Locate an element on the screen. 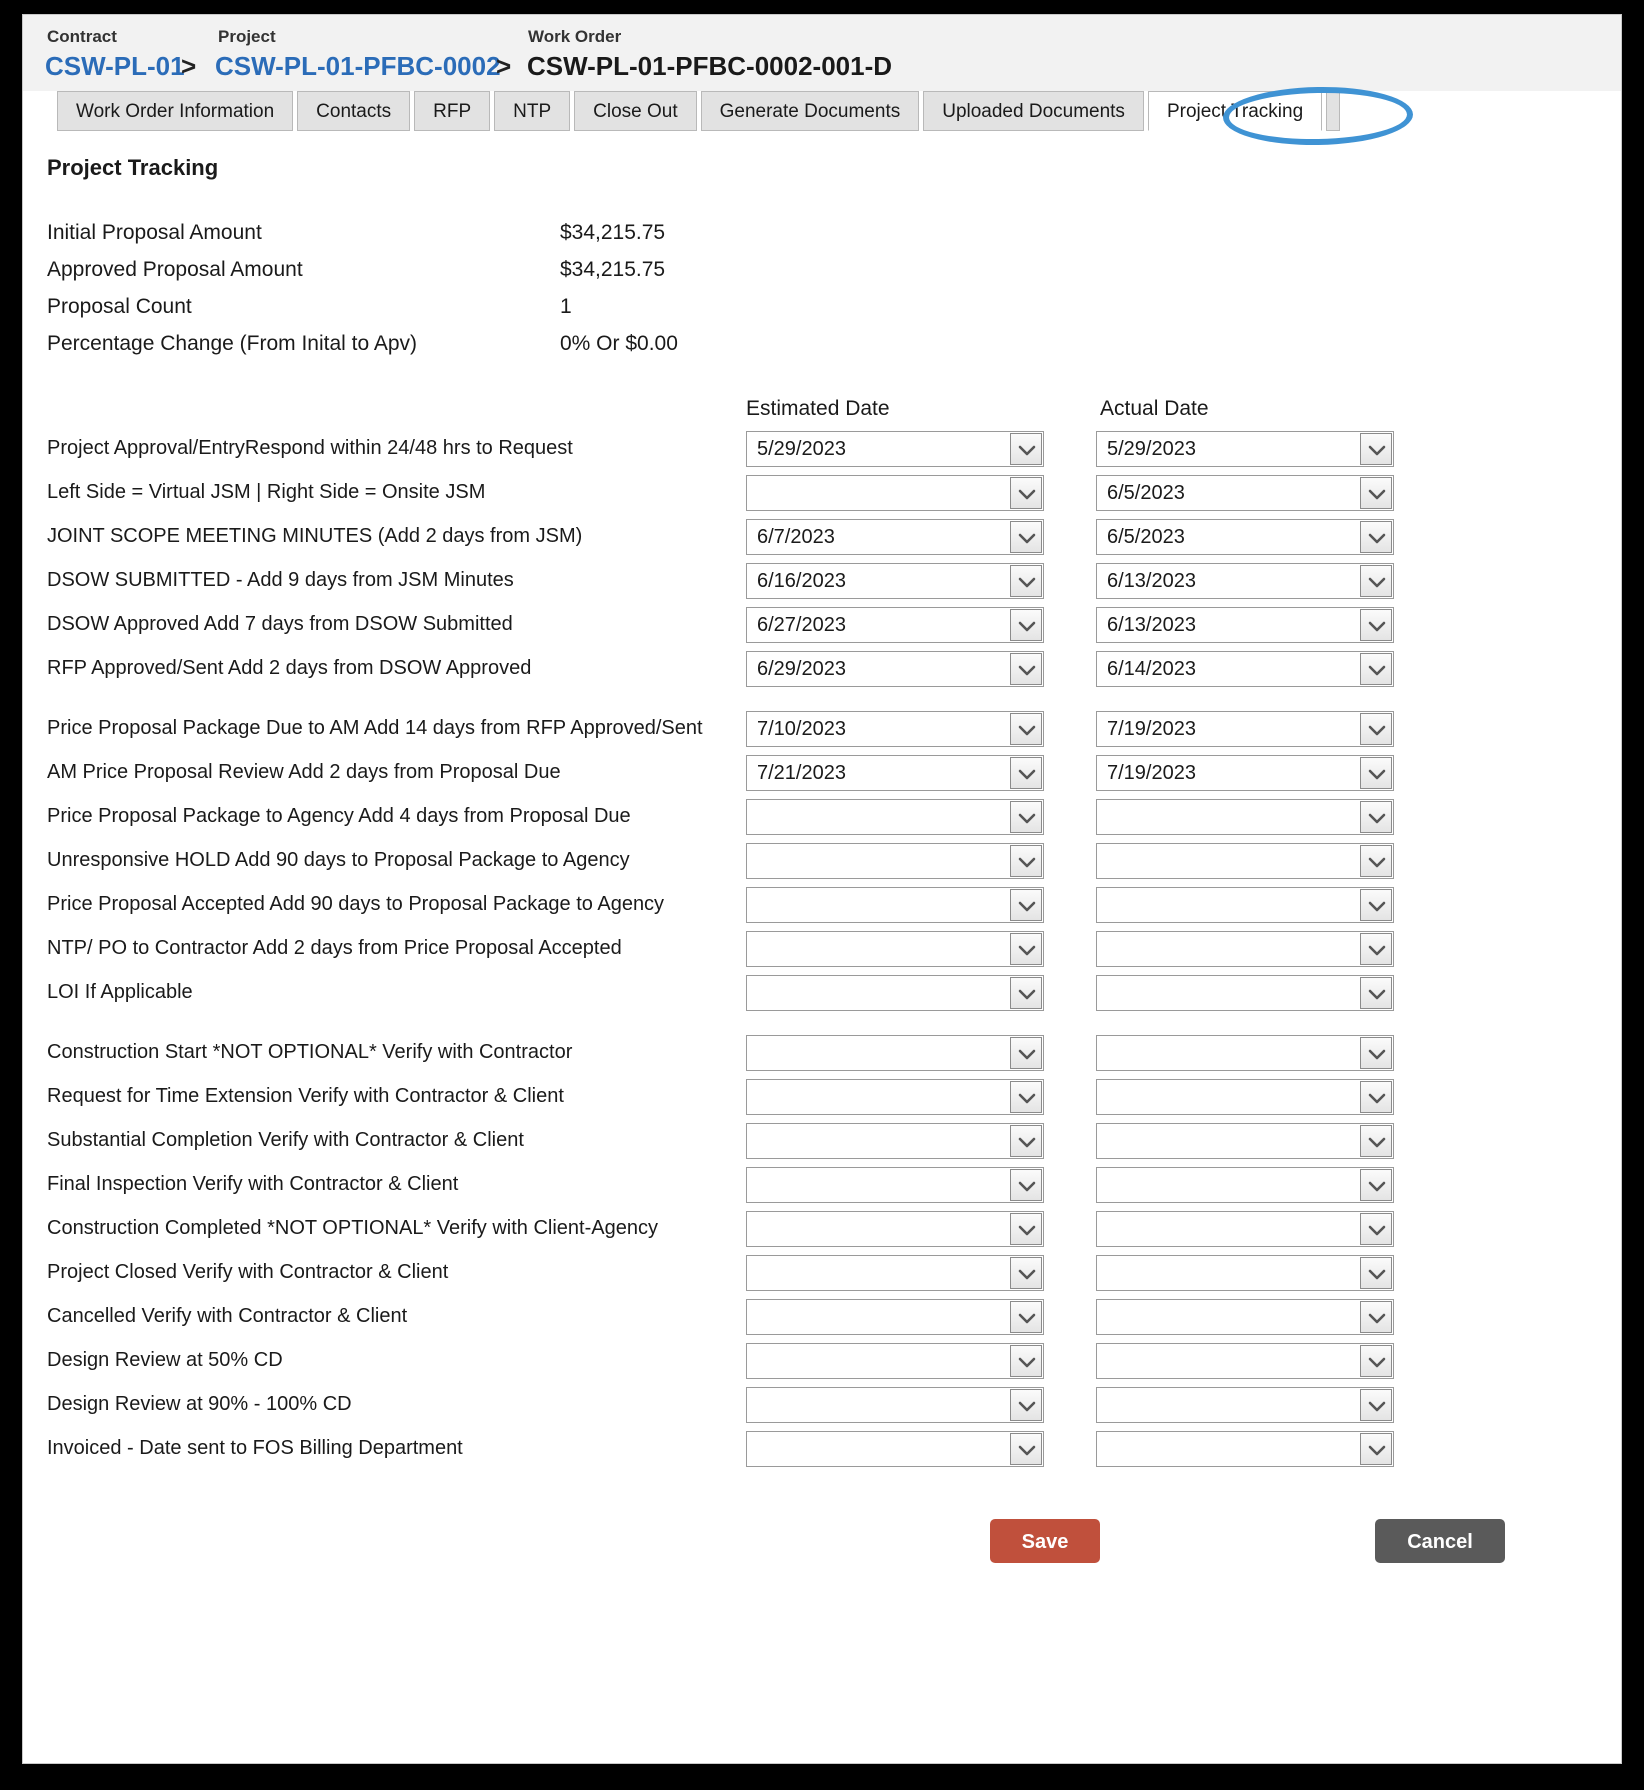  cancel-button: Cancel is located at coordinates (1440, 1541).